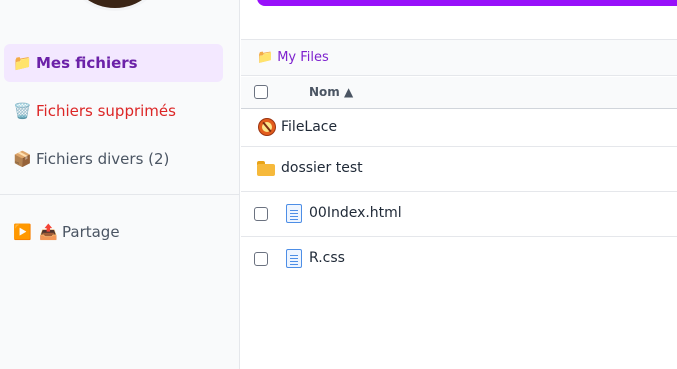  What do you see at coordinates (120, 194) in the screenshot?
I see `sidebar-divider` at bounding box center [120, 194].